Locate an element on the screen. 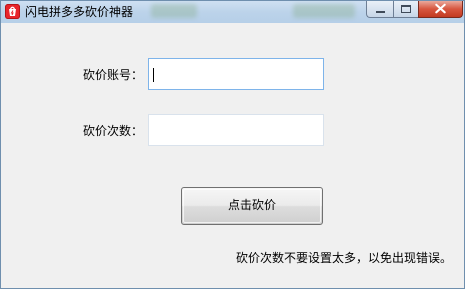 This screenshot has height=289, width=465. count-input is located at coordinates (236, 130).